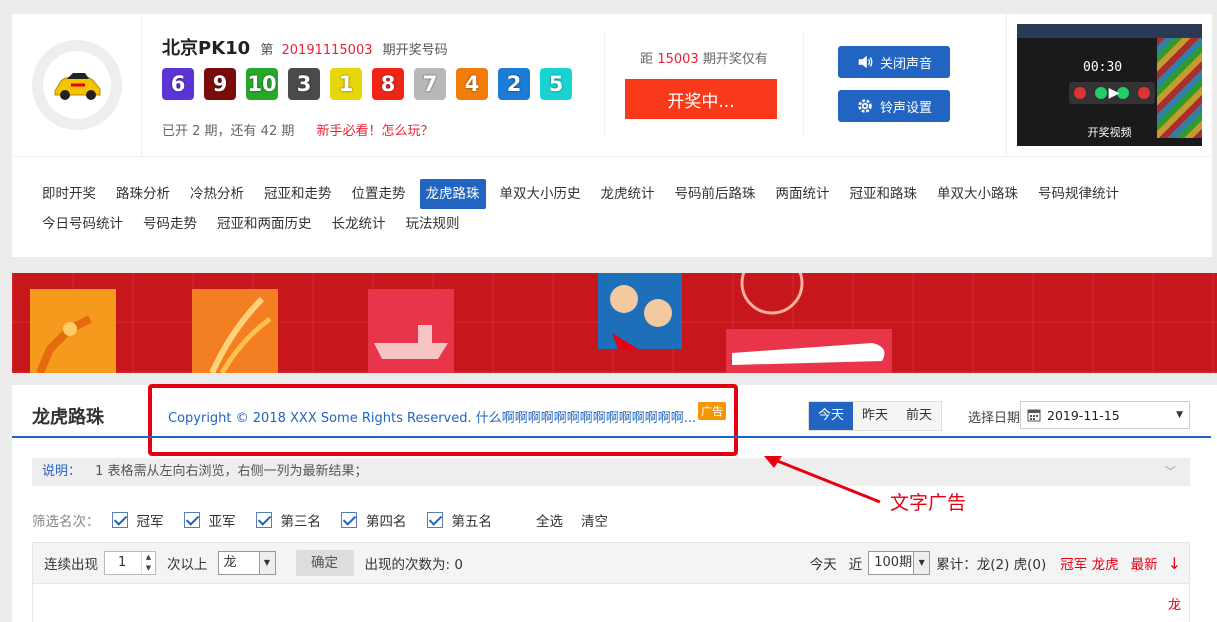 The width and height of the screenshot is (1217, 622). I want to click on today-link: 今天, so click(823, 563).